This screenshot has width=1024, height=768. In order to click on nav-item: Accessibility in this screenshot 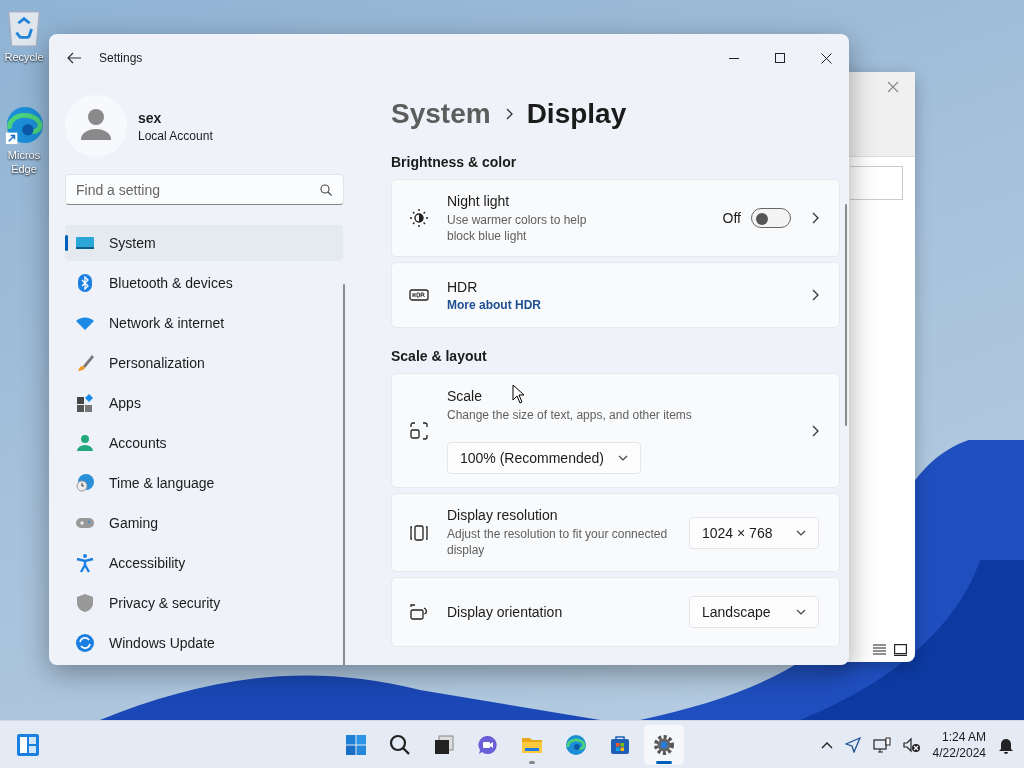, I will do `click(204, 563)`.